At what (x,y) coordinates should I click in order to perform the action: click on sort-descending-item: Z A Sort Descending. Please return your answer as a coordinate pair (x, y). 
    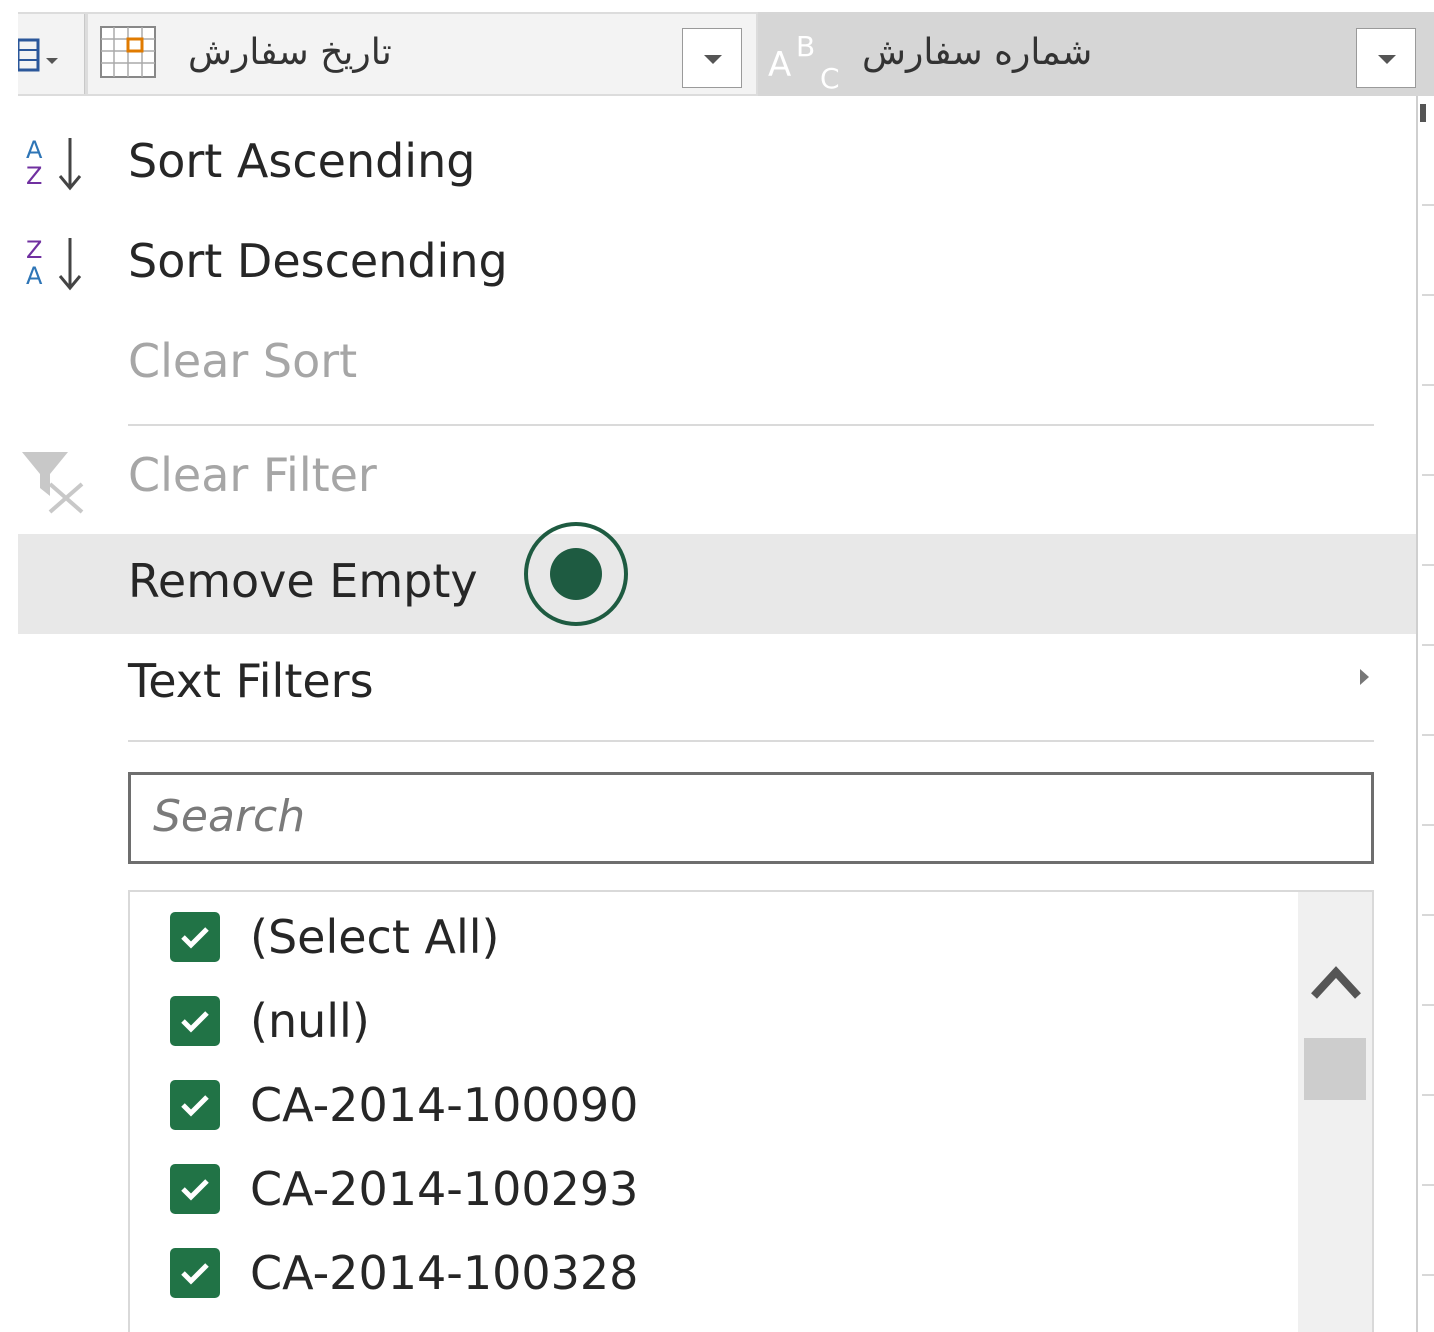
    Looking at the image, I should click on (717, 264).